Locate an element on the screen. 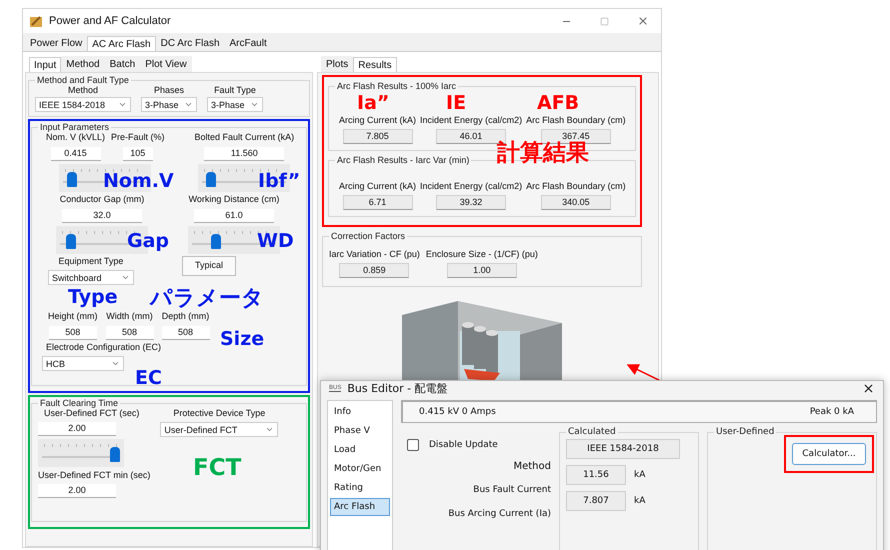 The height and width of the screenshot is (550, 890). annotation-text: EC is located at coordinates (148, 378).